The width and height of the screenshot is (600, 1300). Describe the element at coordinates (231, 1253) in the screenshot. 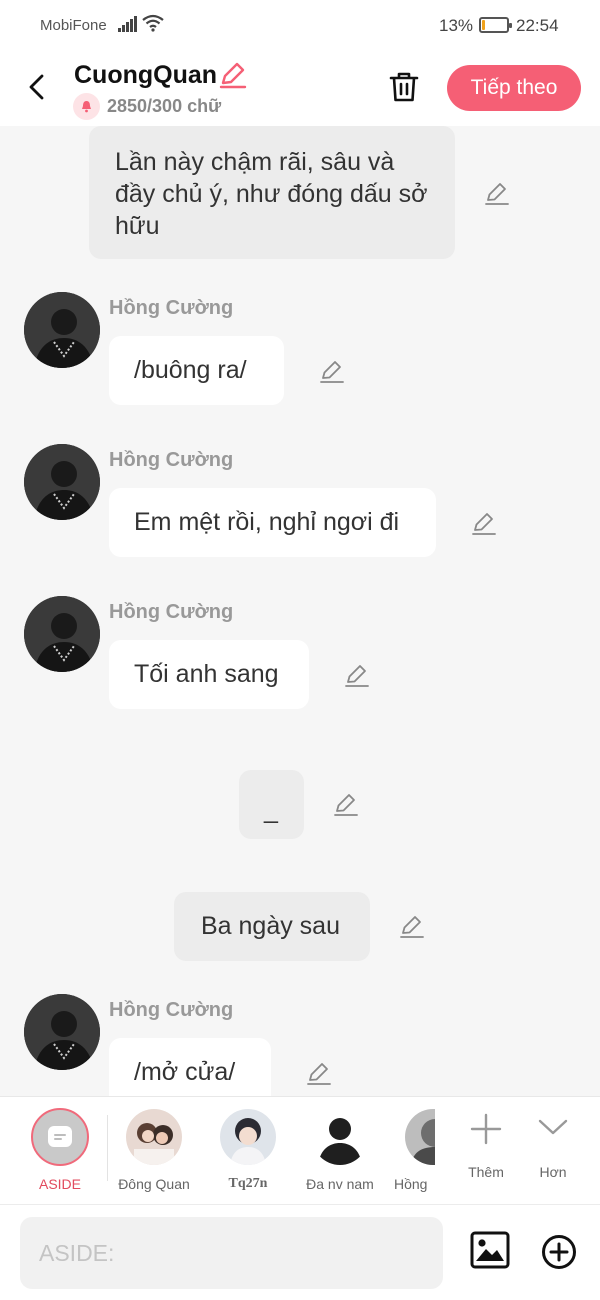

I see `aside-input` at that location.